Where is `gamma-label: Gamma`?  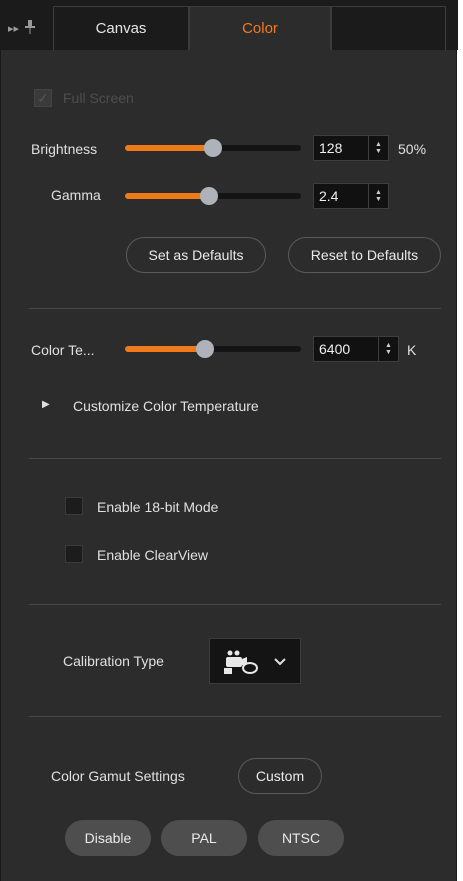 gamma-label: Gamma is located at coordinates (76, 195).